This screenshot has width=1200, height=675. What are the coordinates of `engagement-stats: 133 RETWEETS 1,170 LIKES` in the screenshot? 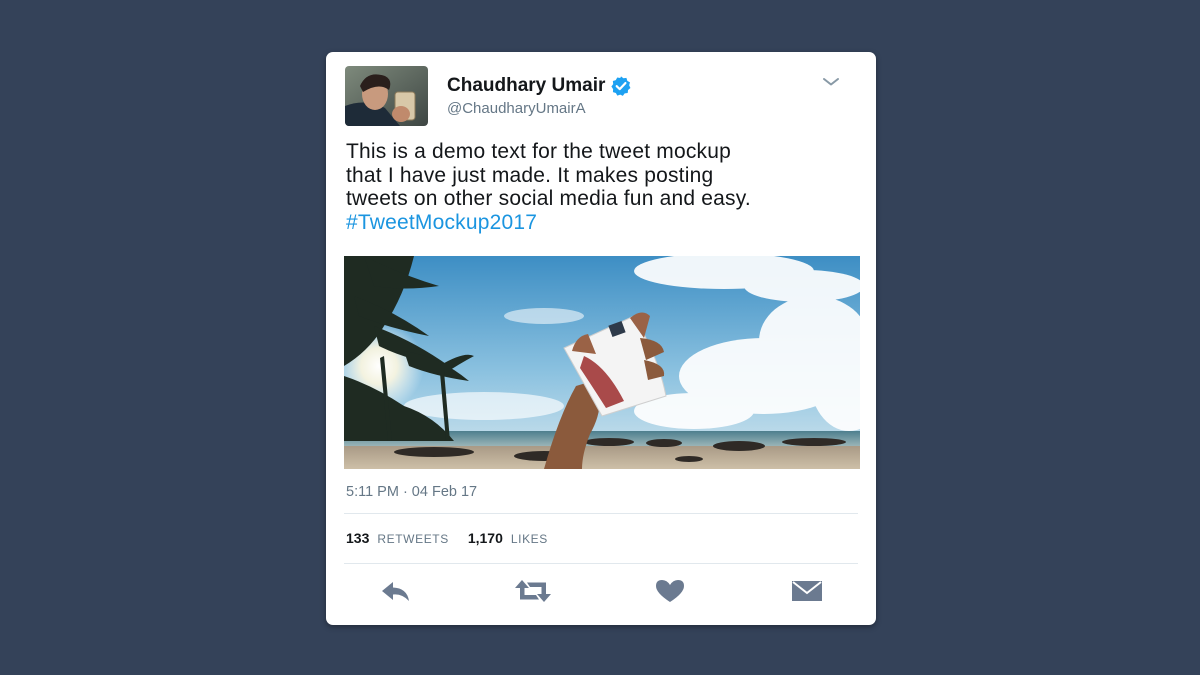 It's located at (456, 538).